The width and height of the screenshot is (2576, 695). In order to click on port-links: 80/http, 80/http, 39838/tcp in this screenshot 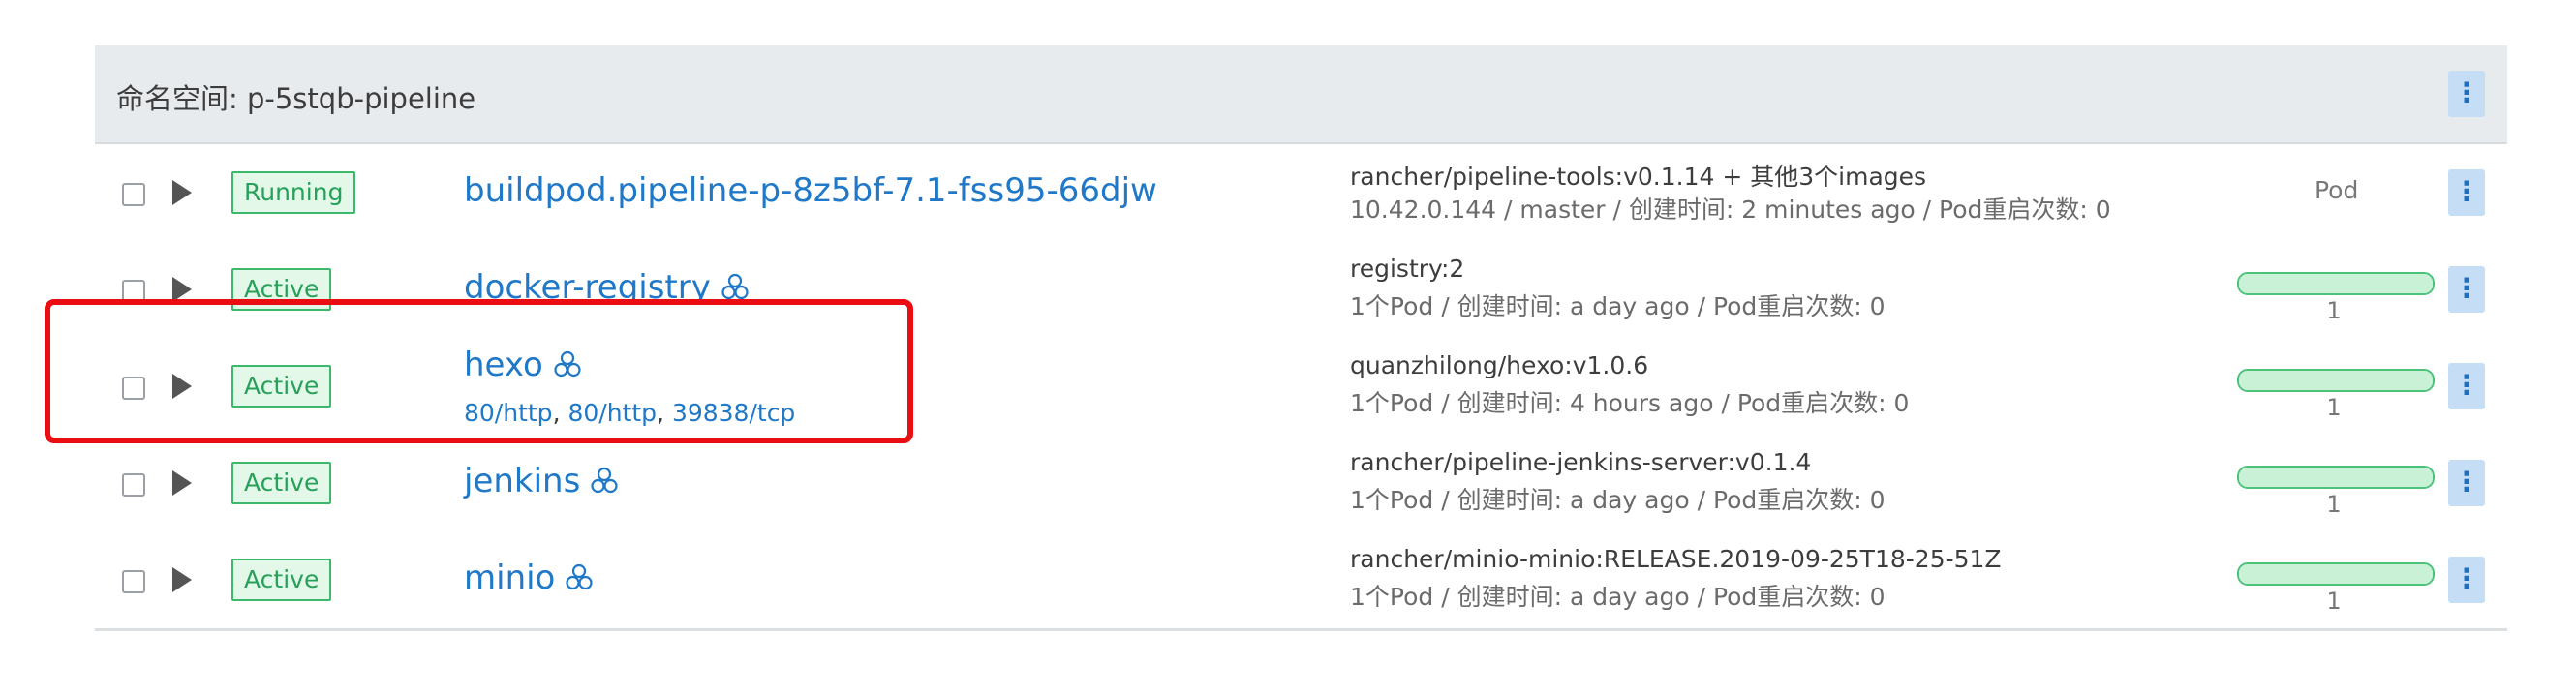, I will do `click(630, 413)`.